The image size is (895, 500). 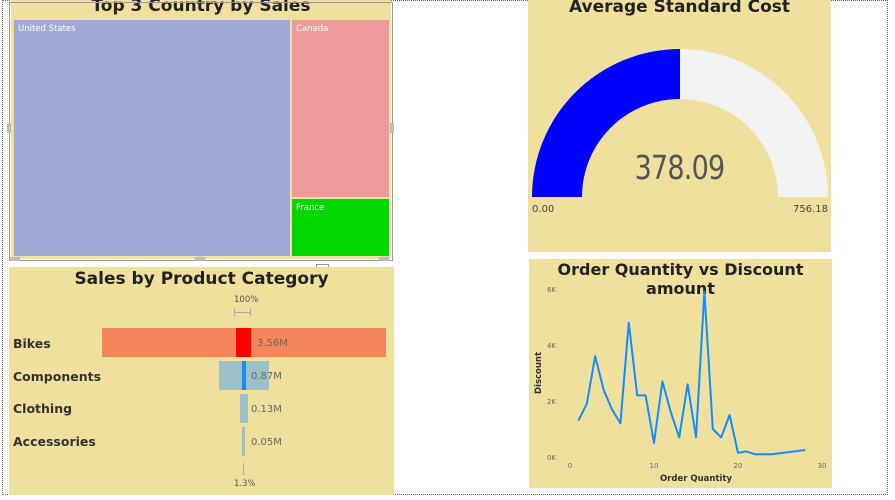 What do you see at coordinates (201, 279) in the screenshot?
I see `funnel-title: Sales by Product Category` at bounding box center [201, 279].